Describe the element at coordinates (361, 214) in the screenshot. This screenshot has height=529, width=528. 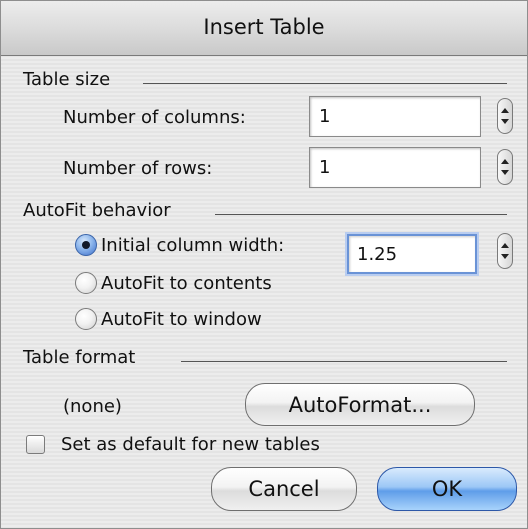
I see `autofit-divider` at that location.